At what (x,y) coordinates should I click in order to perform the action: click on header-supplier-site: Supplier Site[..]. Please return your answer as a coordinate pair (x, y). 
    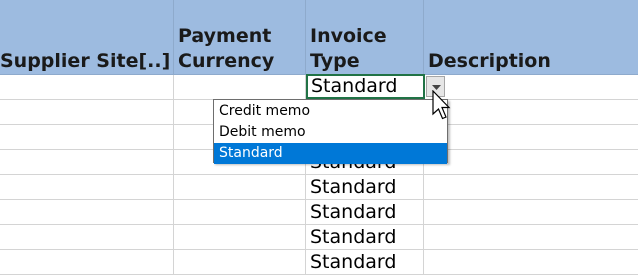
    Looking at the image, I should click on (87, 37).